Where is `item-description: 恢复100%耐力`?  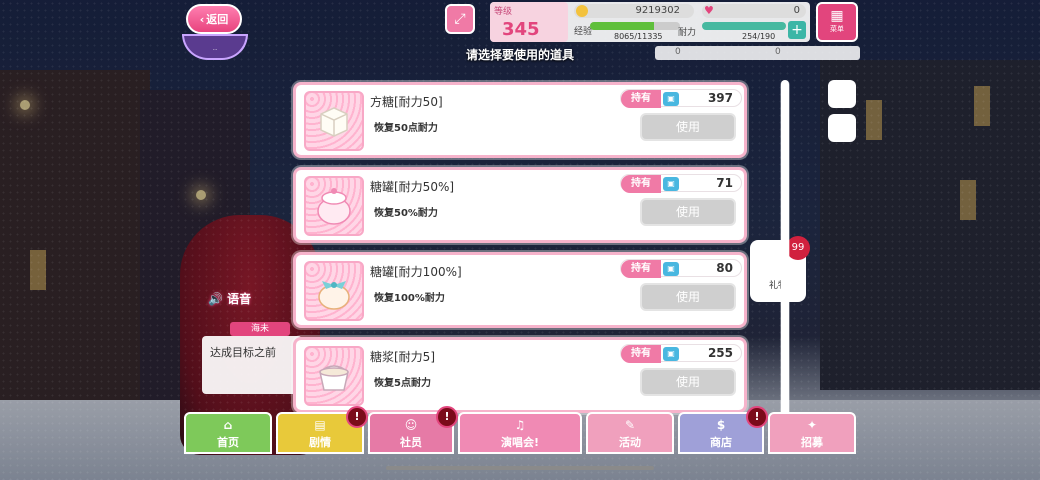 item-description: 恢复100%耐力 is located at coordinates (409, 298).